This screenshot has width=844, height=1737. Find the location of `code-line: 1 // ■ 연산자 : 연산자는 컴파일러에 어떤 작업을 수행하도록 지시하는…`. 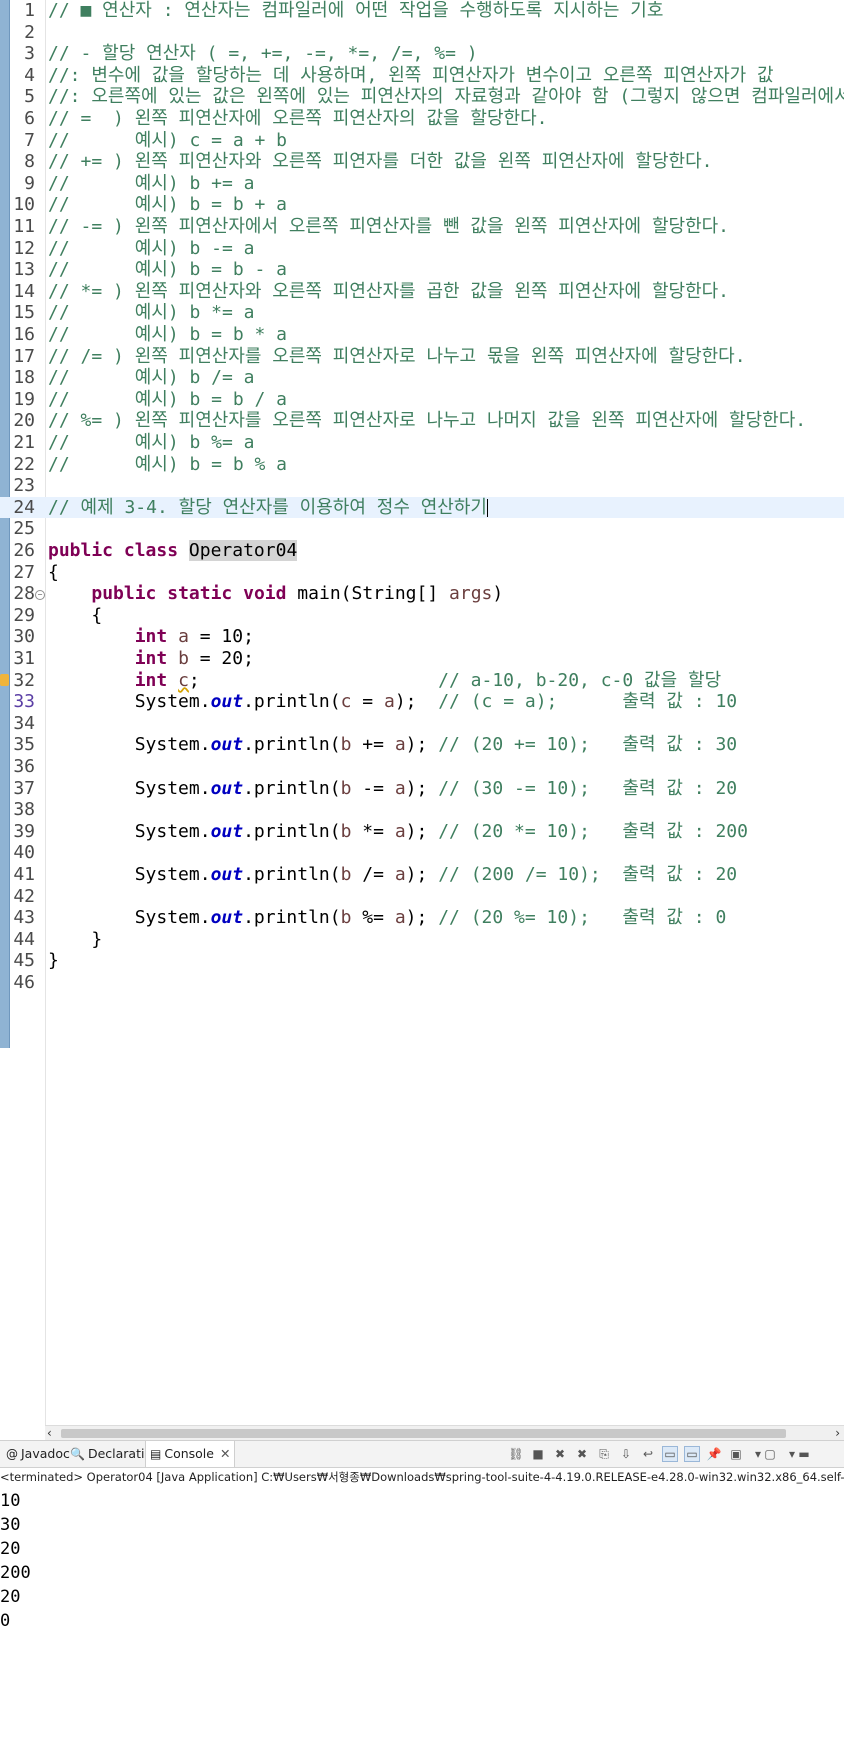

code-line: 1 // ■ 연산자 : 연산자는 컴파일러에 어떤 작업을 수행하도록 지시하는… is located at coordinates (422, 11).